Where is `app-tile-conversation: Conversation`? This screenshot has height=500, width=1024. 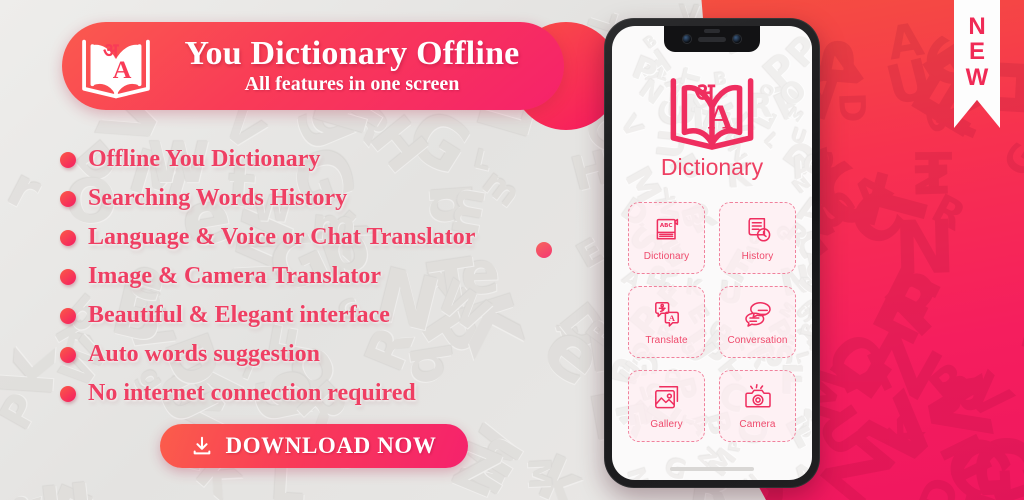
app-tile-conversation: Conversation is located at coordinates (757, 322).